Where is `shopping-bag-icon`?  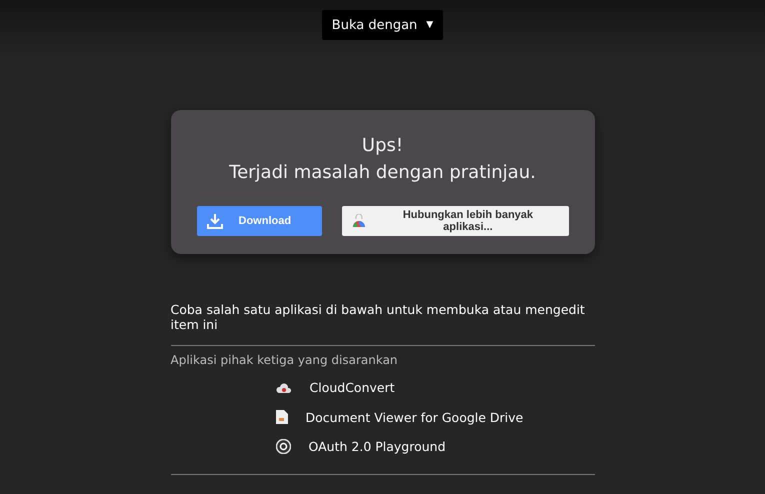
shopping-bag-icon is located at coordinates (359, 221).